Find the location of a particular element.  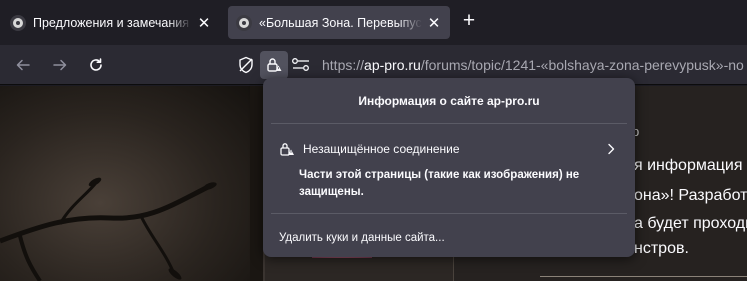

post-text-line: я информация с is located at coordinates (690, 165).